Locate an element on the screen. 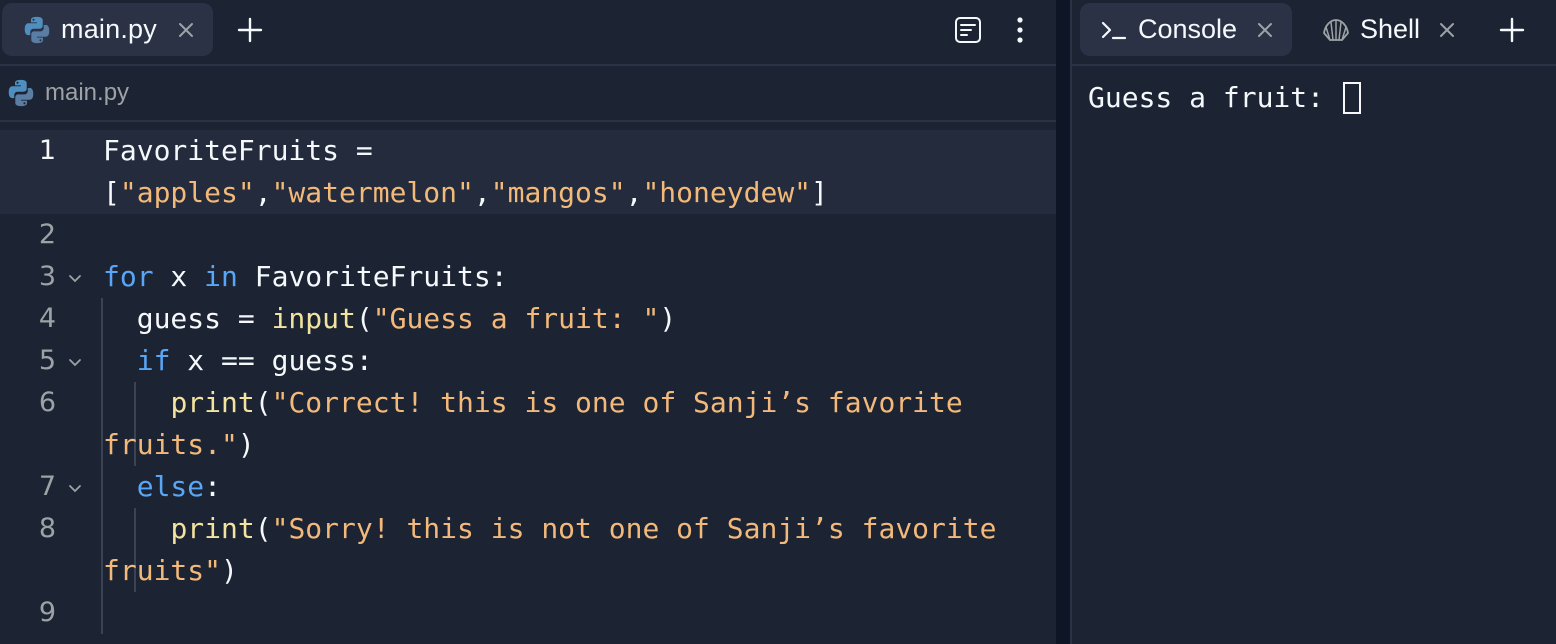  console-output: Guess a fruit: is located at coordinates (1224, 98).